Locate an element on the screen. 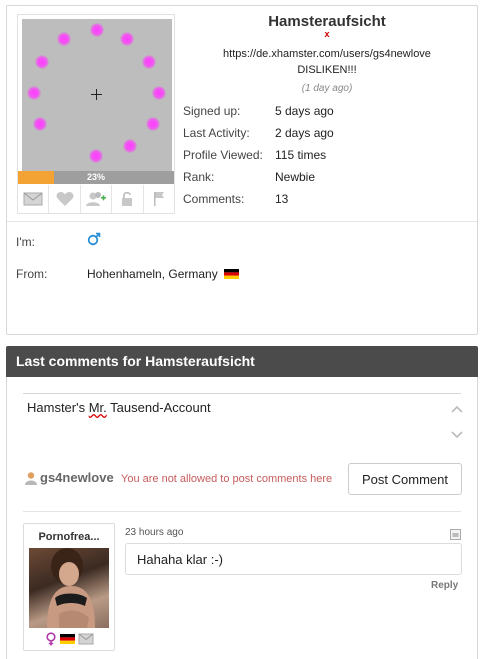  profile-action-row is located at coordinates (96, 199).